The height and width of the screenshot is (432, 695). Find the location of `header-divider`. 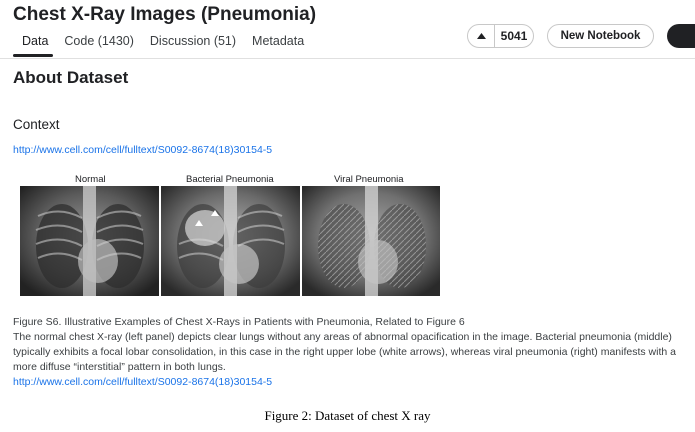

header-divider is located at coordinates (347, 58).